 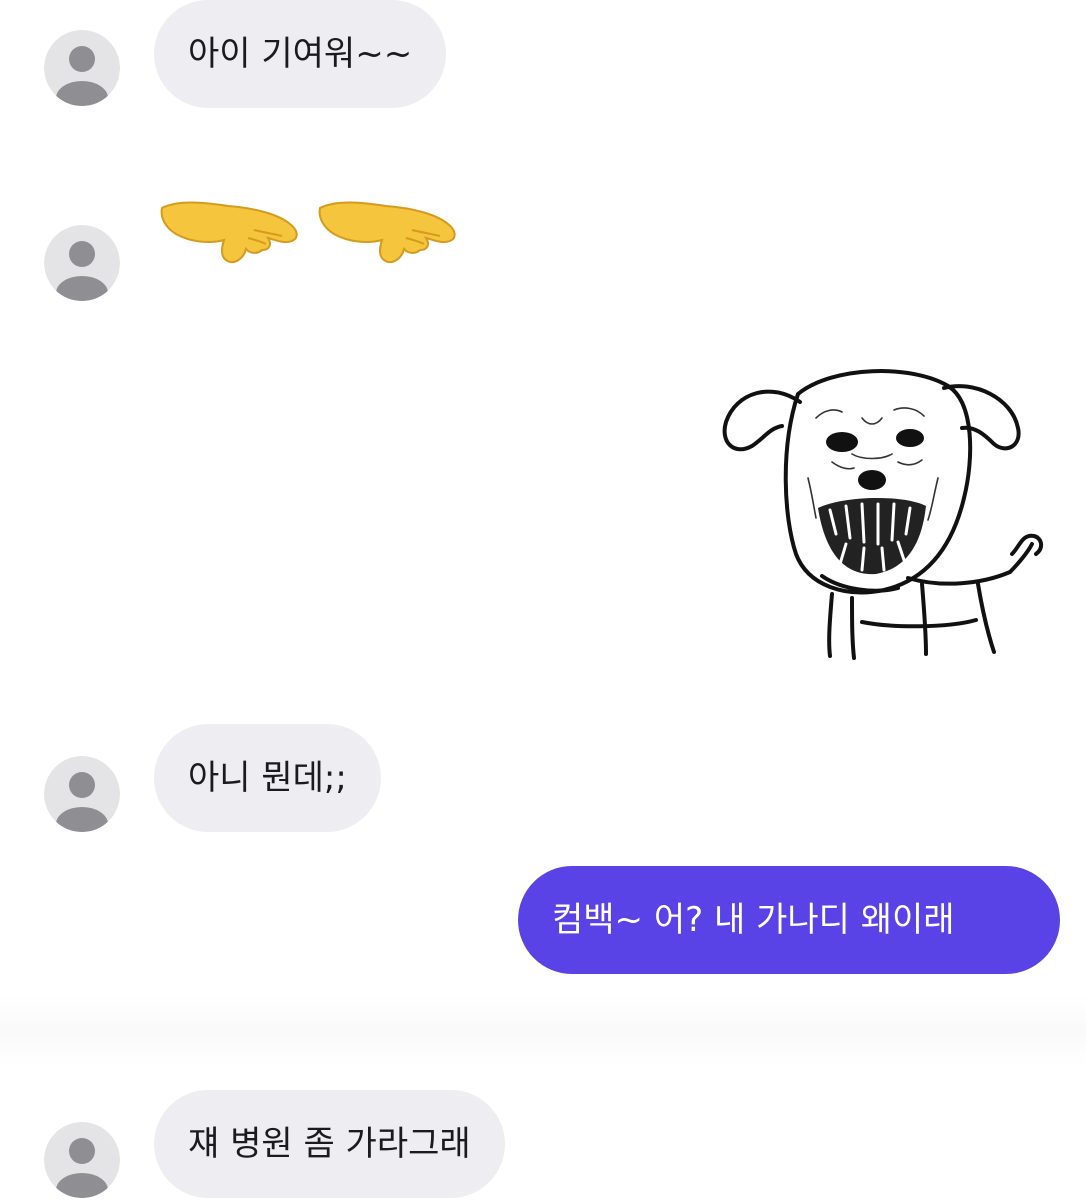 I want to click on message-bubble-incoming: 아이 기여워~~, so click(x=300, y=54).